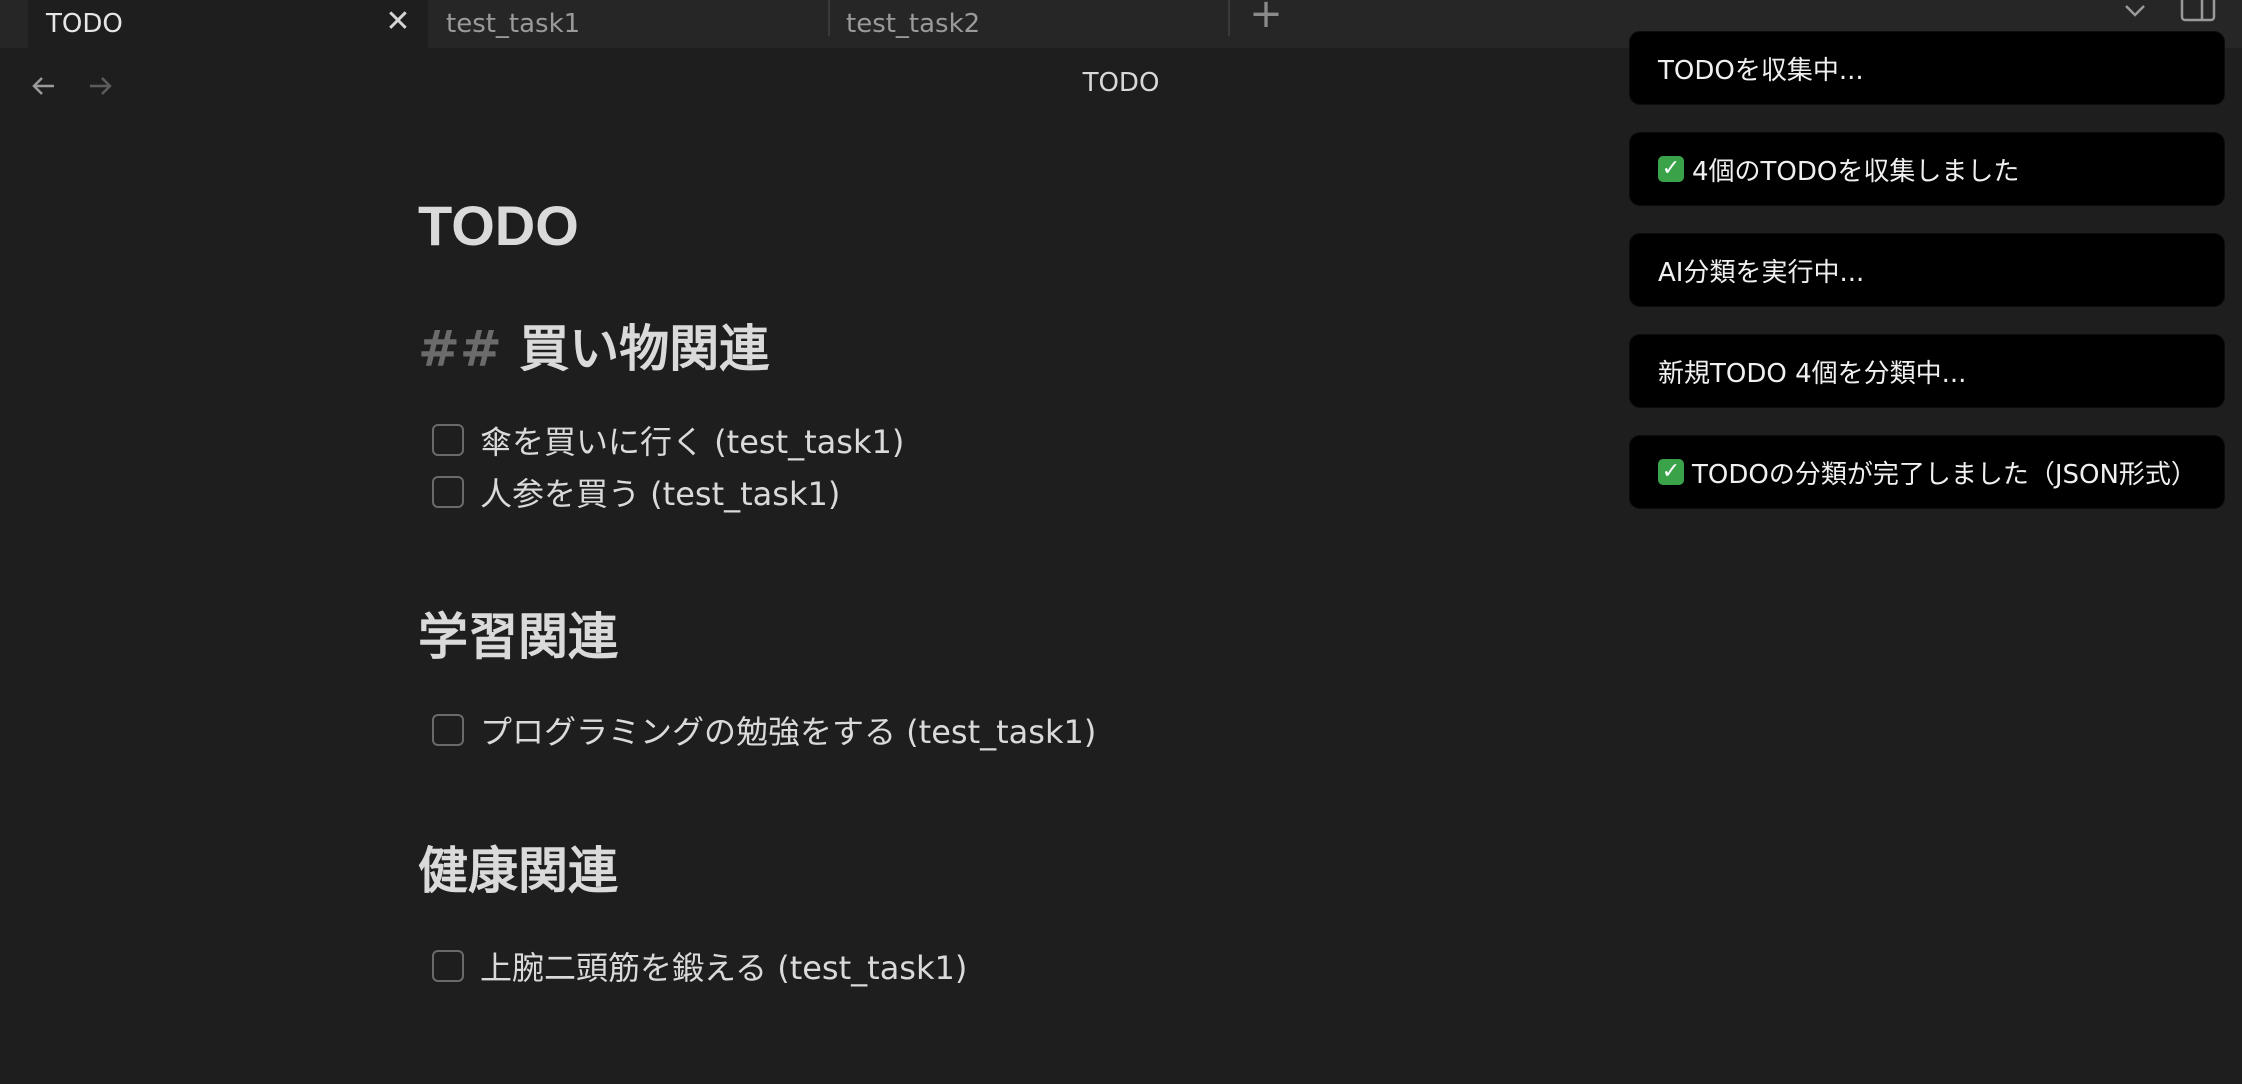 Image resolution: width=2242 pixels, height=1084 pixels. I want to click on tab-divider, so click(1229, 18).